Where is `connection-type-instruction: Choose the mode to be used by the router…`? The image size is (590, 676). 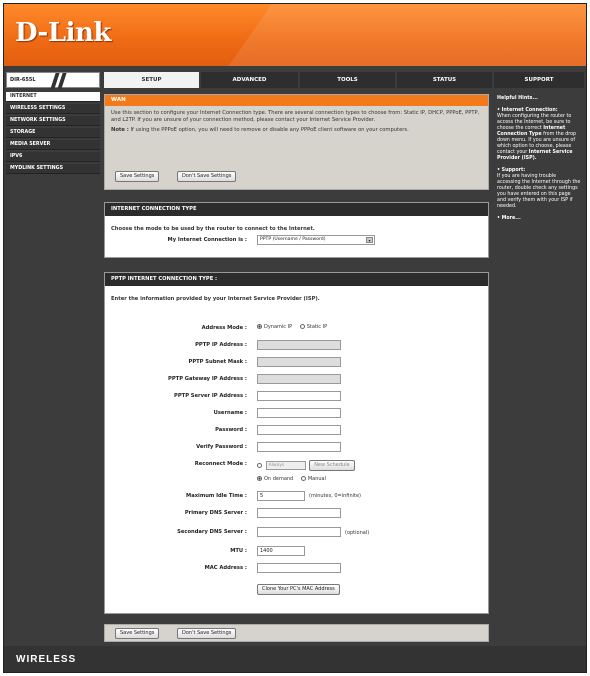
connection-type-instruction: Choose the mode to be used by the router… is located at coordinates (213, 229).